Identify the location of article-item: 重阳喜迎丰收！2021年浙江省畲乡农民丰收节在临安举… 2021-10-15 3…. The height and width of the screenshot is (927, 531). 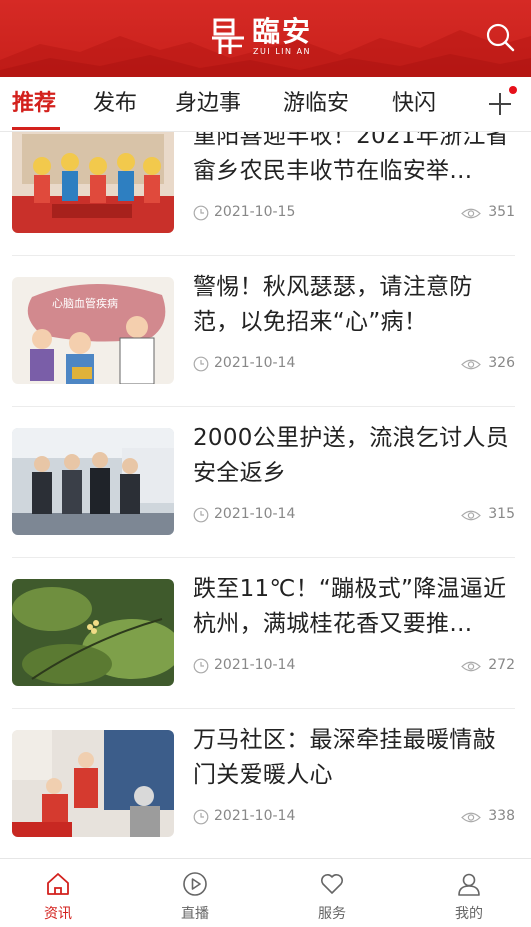
(263, 194).